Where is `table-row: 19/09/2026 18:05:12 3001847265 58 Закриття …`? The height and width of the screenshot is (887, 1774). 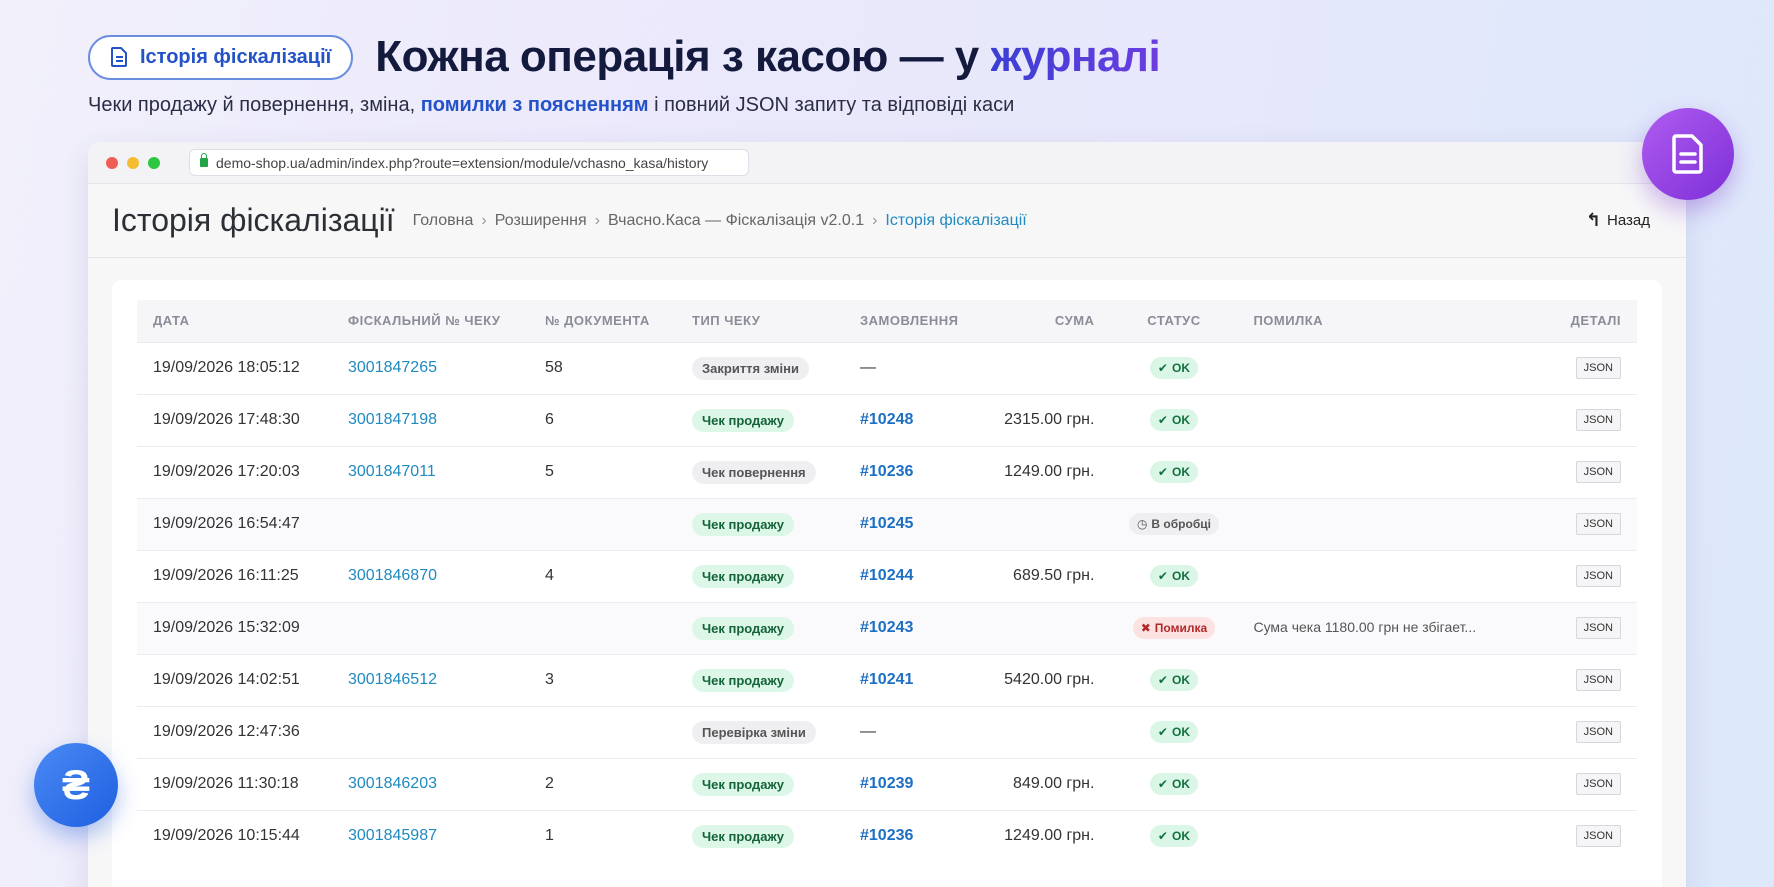
table-row: 19/09/2026 18:05:12 3001847265 58 Закриття … is located at coordinates (887, 367).